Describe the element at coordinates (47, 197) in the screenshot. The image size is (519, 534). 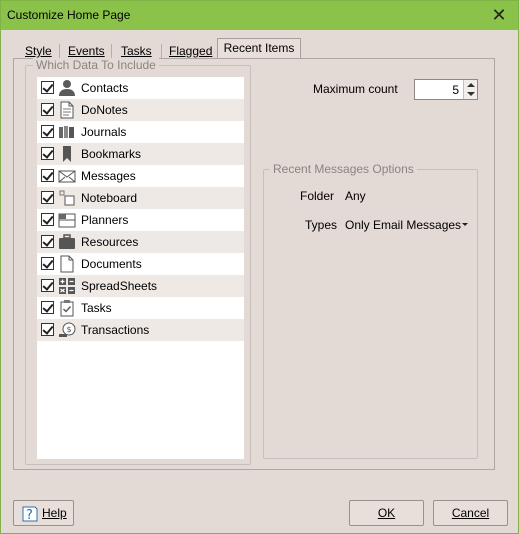
I see `noteboard-checkbox` at that location.